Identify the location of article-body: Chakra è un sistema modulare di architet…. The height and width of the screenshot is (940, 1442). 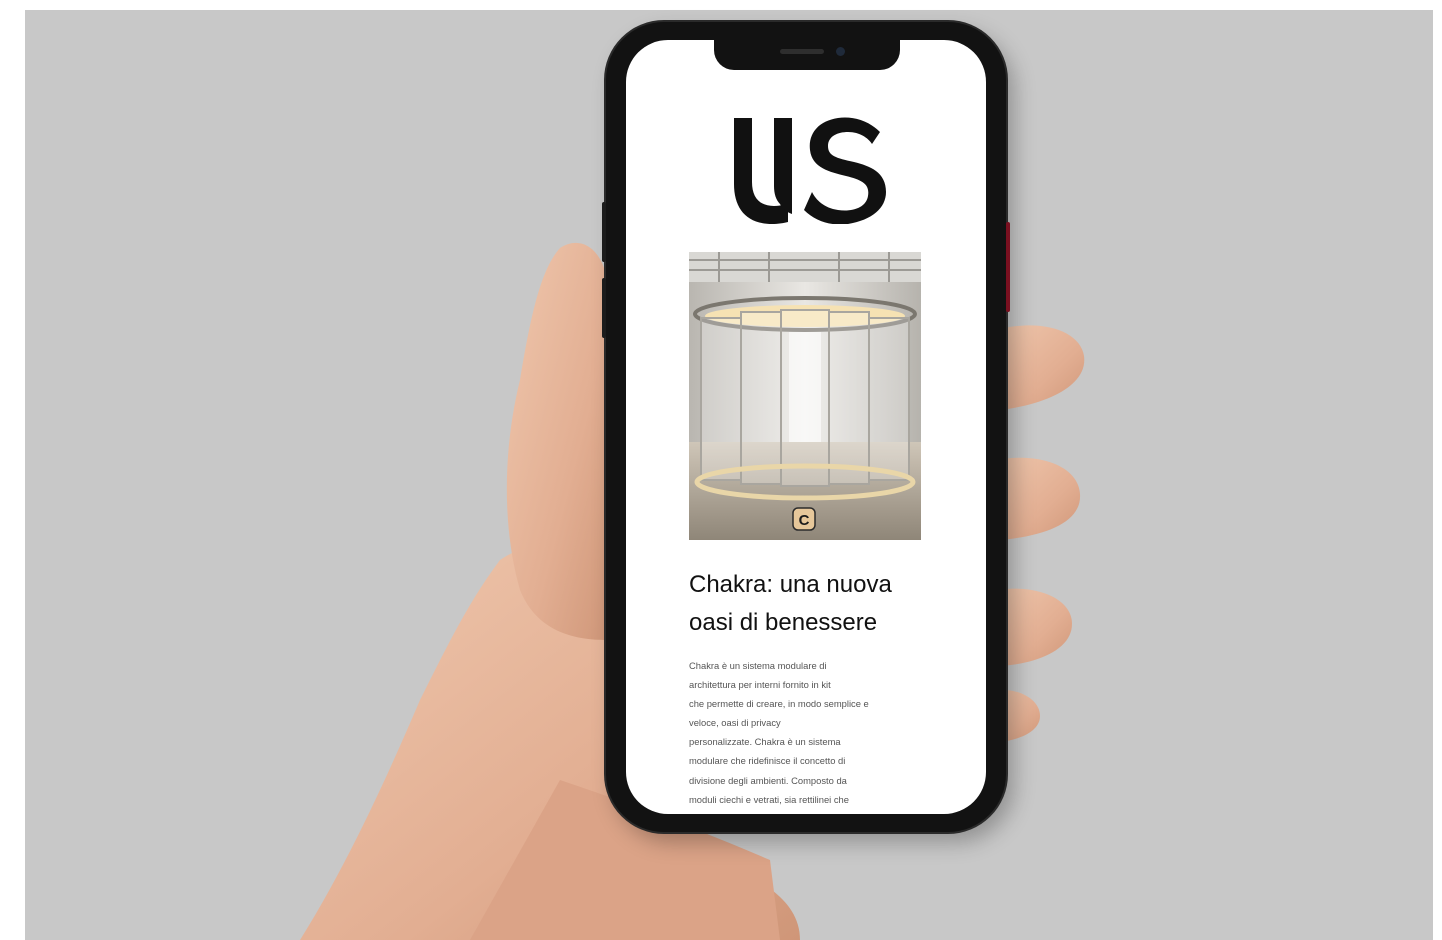
(779, 732).